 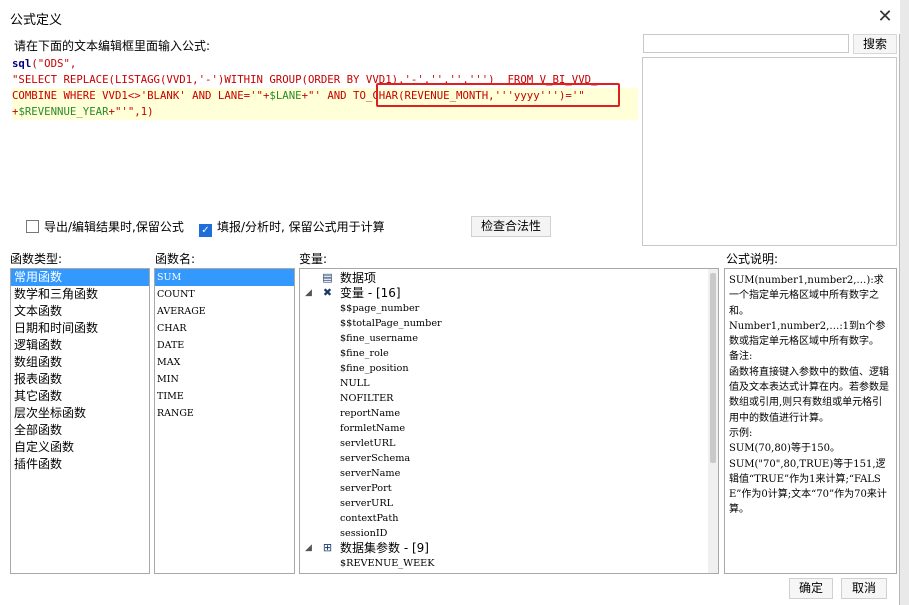 I want to click on tree-group: ▤ 数据项, so click(x=509, y=278).